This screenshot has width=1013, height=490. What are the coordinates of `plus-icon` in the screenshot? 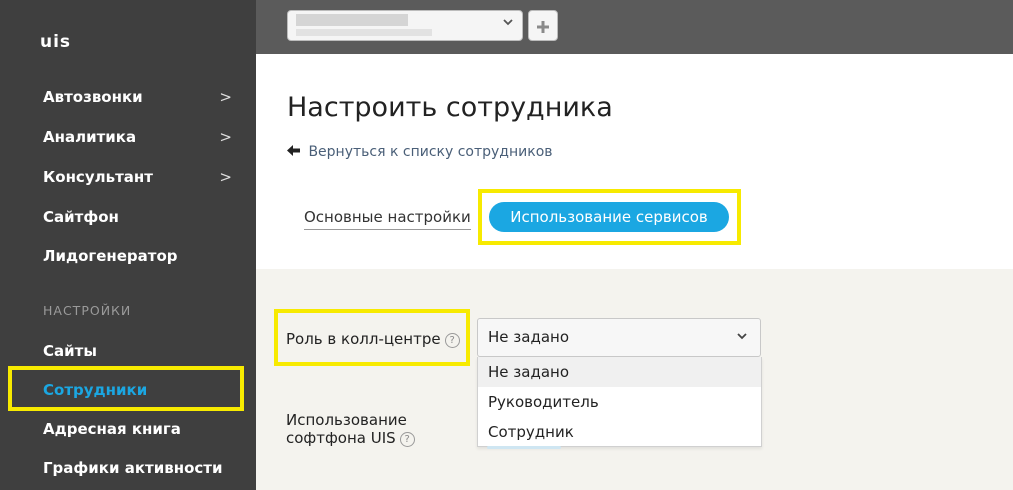 It's located at (543, 25).